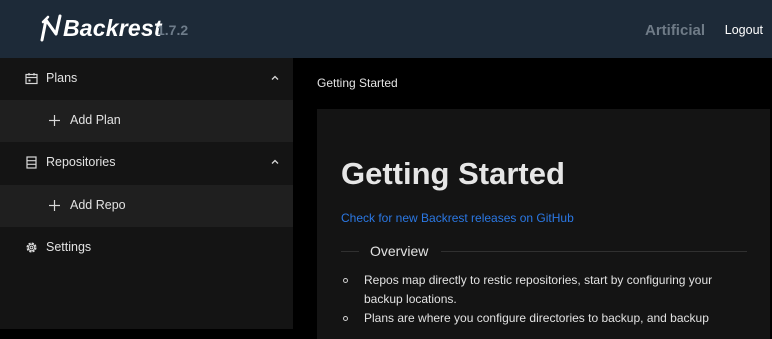  What do you see at coordinates (62, 78) in the screenshot?
I see `sidebar-item-label: Plans` at bounding box center [62, 78].